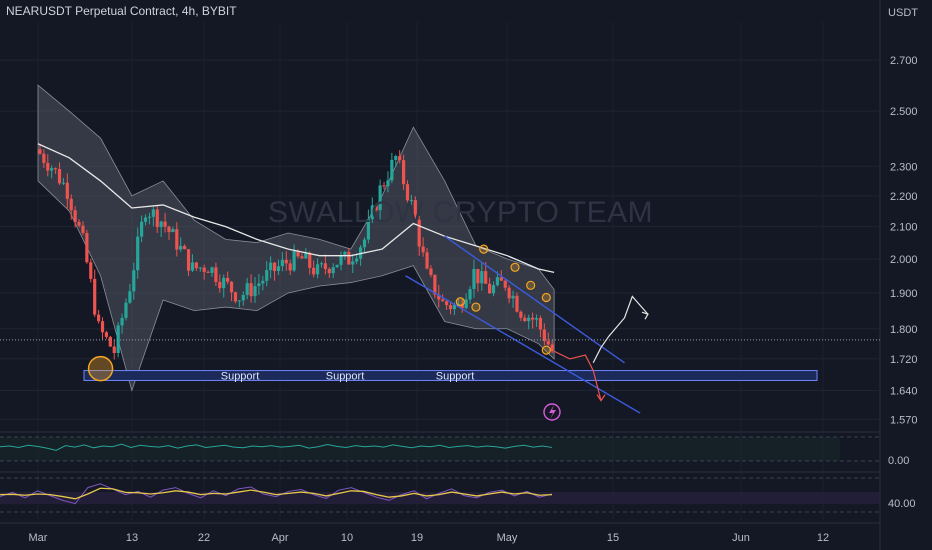  I want to click on date-tick-label: Apr, so click(279, 538).